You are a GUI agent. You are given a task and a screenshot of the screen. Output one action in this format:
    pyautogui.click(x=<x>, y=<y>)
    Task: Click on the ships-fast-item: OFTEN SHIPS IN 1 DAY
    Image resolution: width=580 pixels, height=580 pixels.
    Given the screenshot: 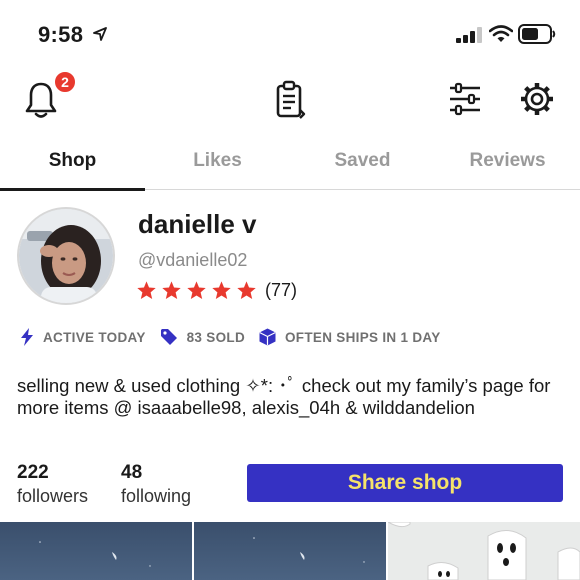 What is the action you would take?
    pyautogui.click(x=350, y=337)
    